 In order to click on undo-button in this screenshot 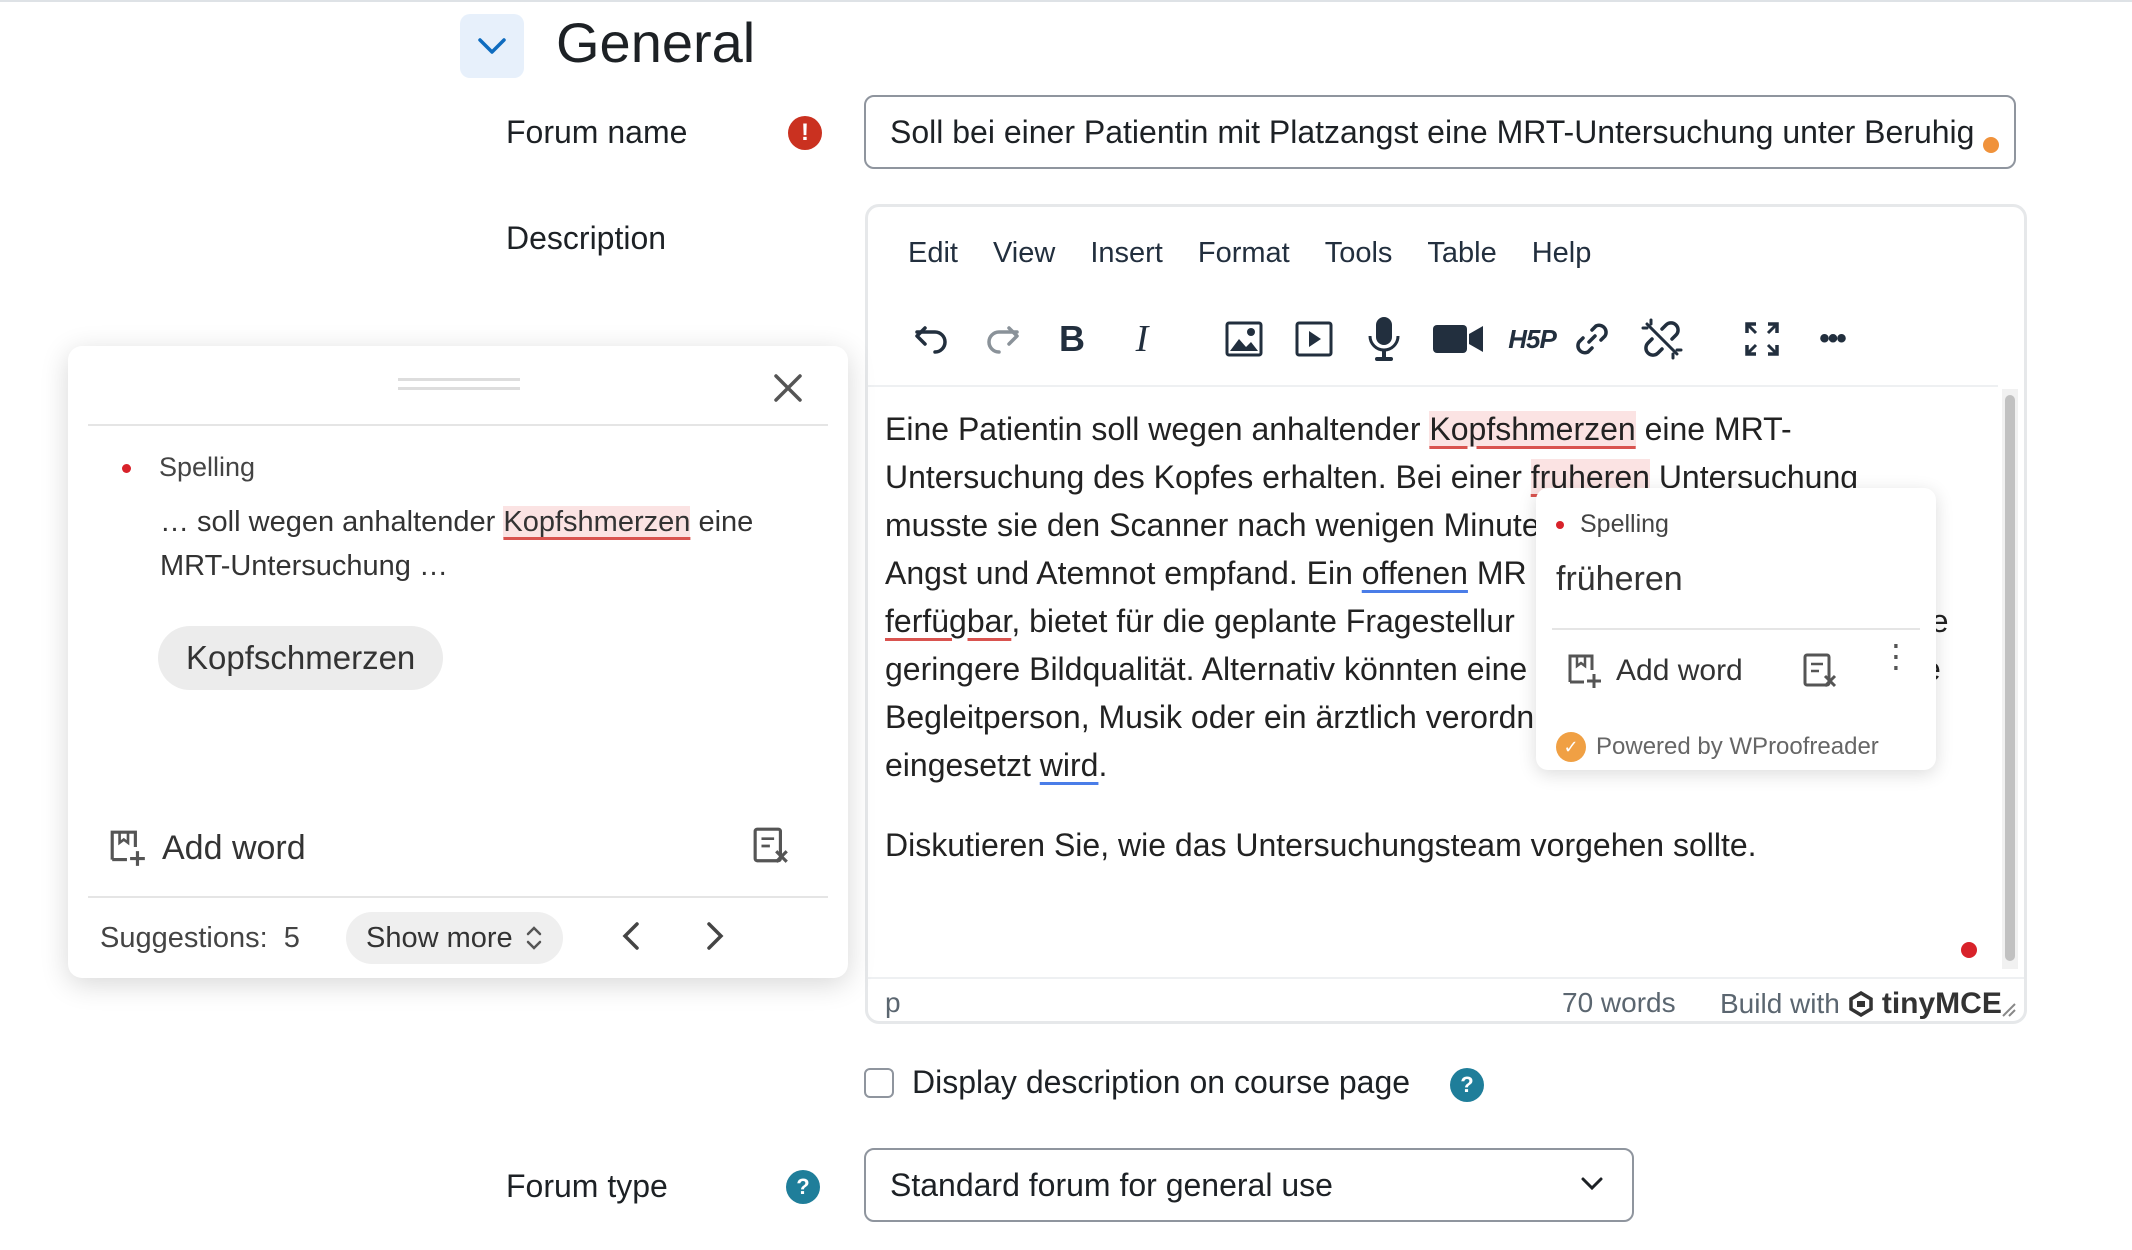, I will do `click(932, 339)`.